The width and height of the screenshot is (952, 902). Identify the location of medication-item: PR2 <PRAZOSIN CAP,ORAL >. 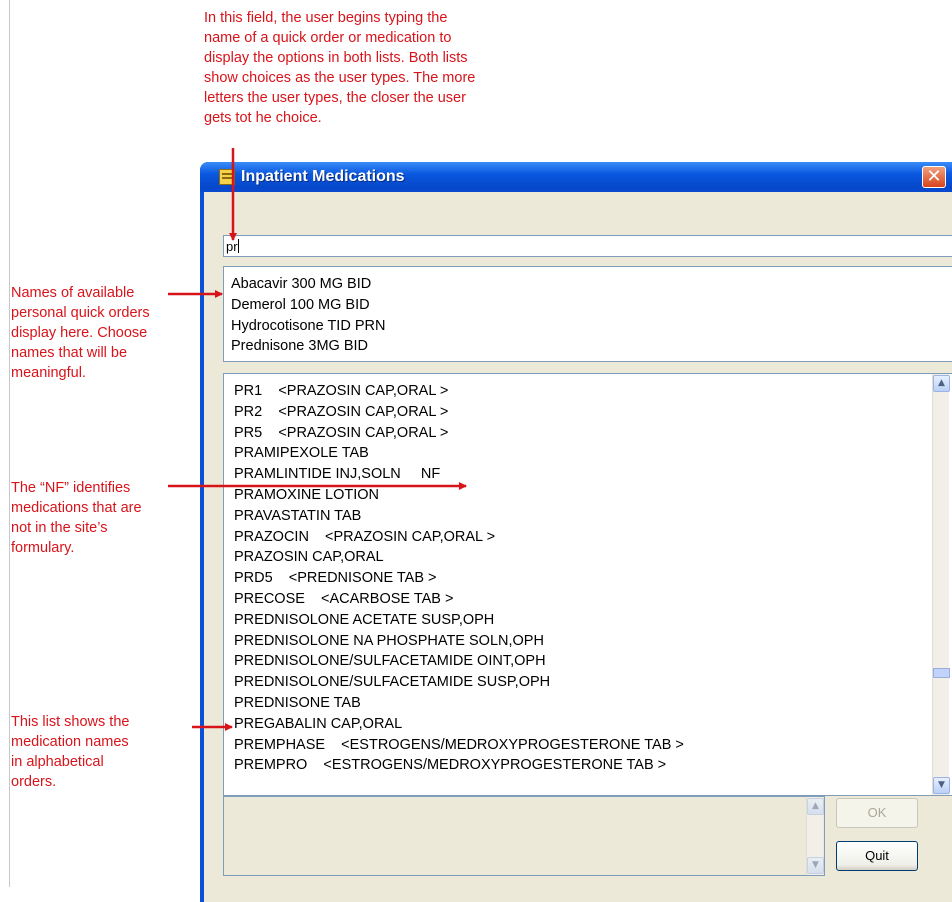
(593, 412).